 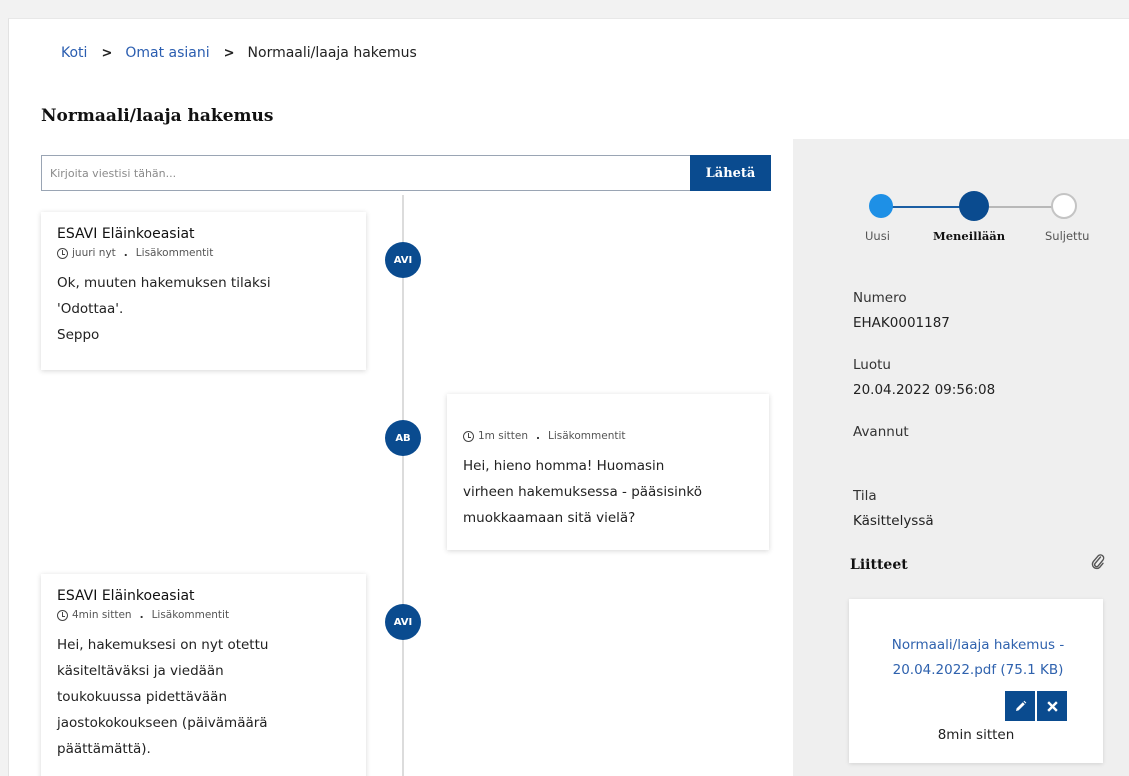 I want to click on message-line: Seppo, so click(x=78, y=335).